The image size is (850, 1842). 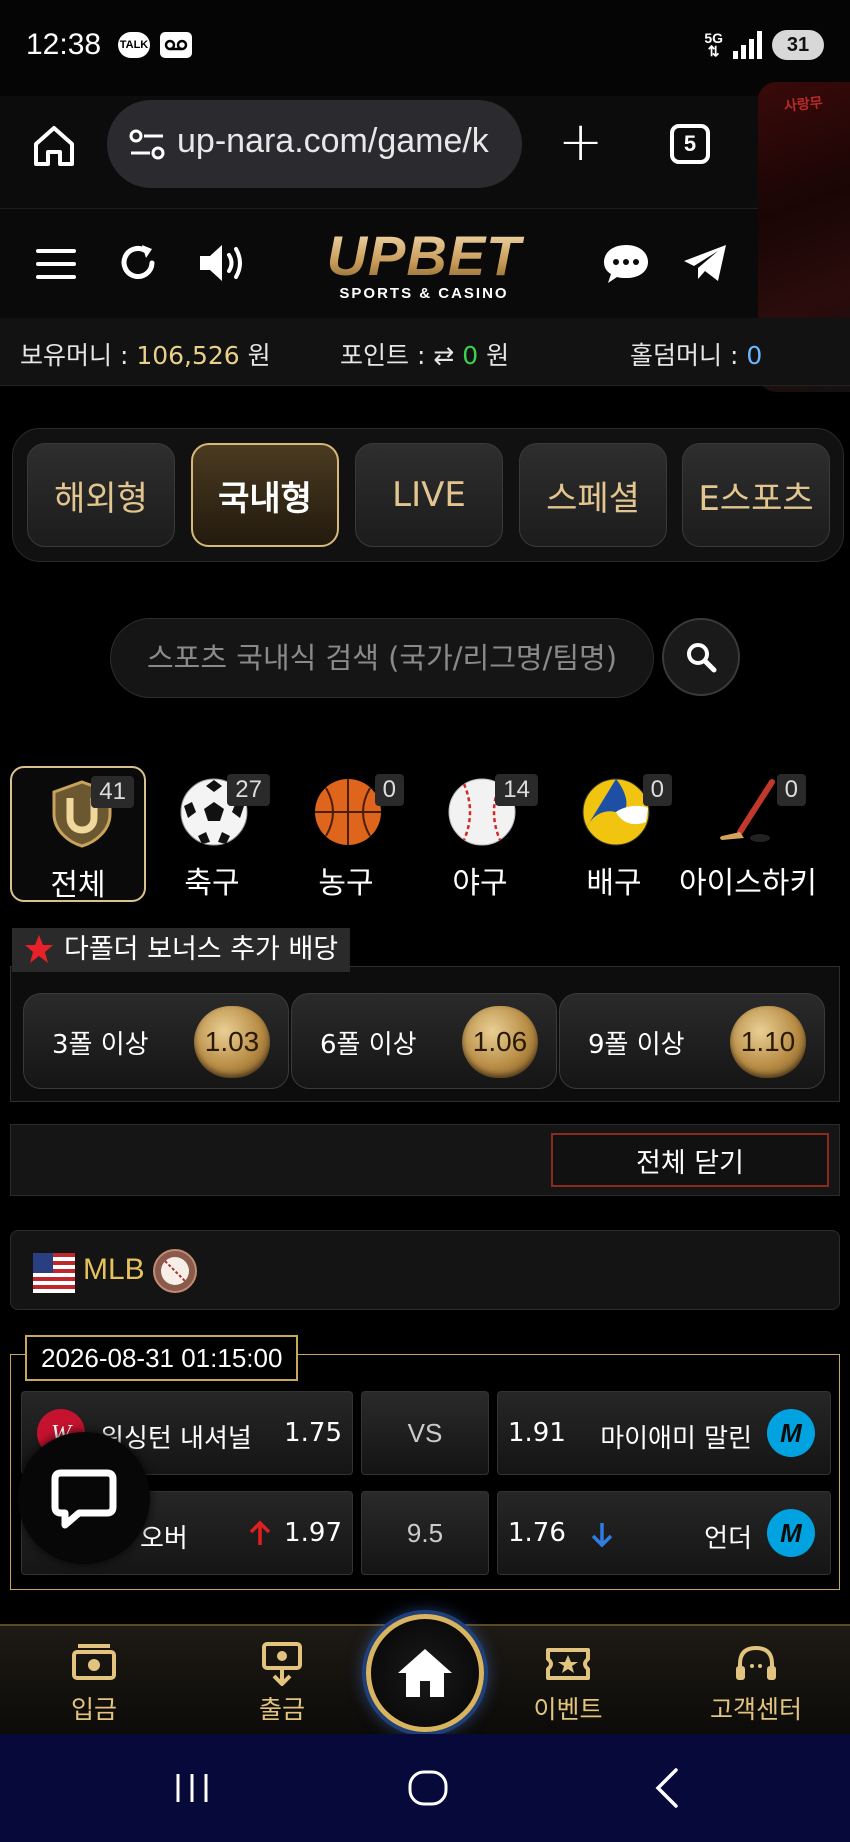 I want to click on sport-label: 아이스하키, so click(x=748, y=883).